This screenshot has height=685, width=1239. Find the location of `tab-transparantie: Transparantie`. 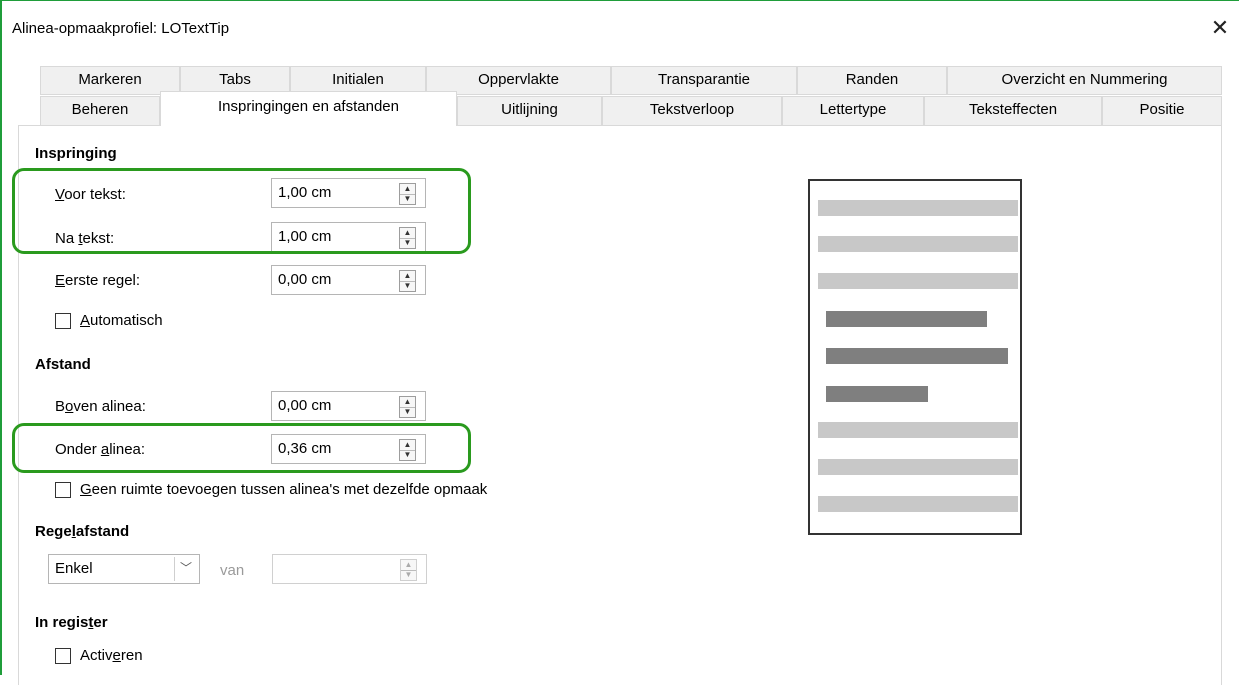

tab-transparantie: Transparantie is located at coordinates (704, 80).